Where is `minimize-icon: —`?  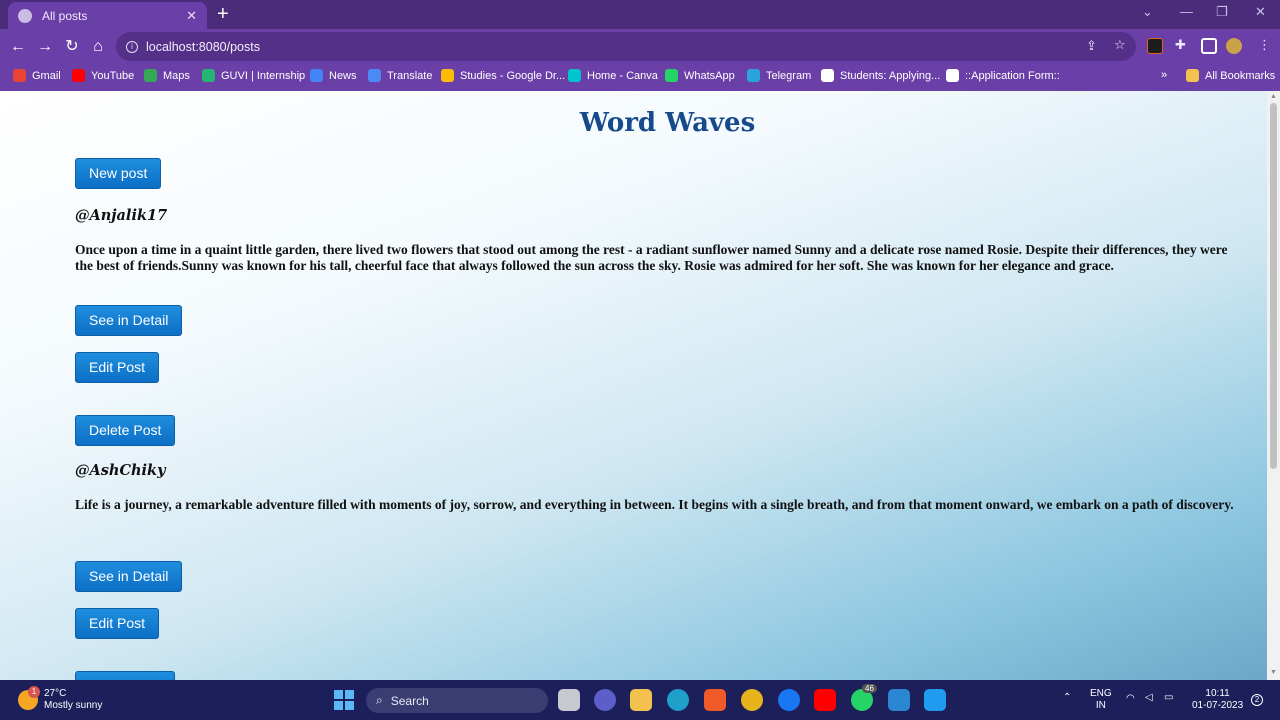 minimize-icon: — is located at coordinates (1186, 11).